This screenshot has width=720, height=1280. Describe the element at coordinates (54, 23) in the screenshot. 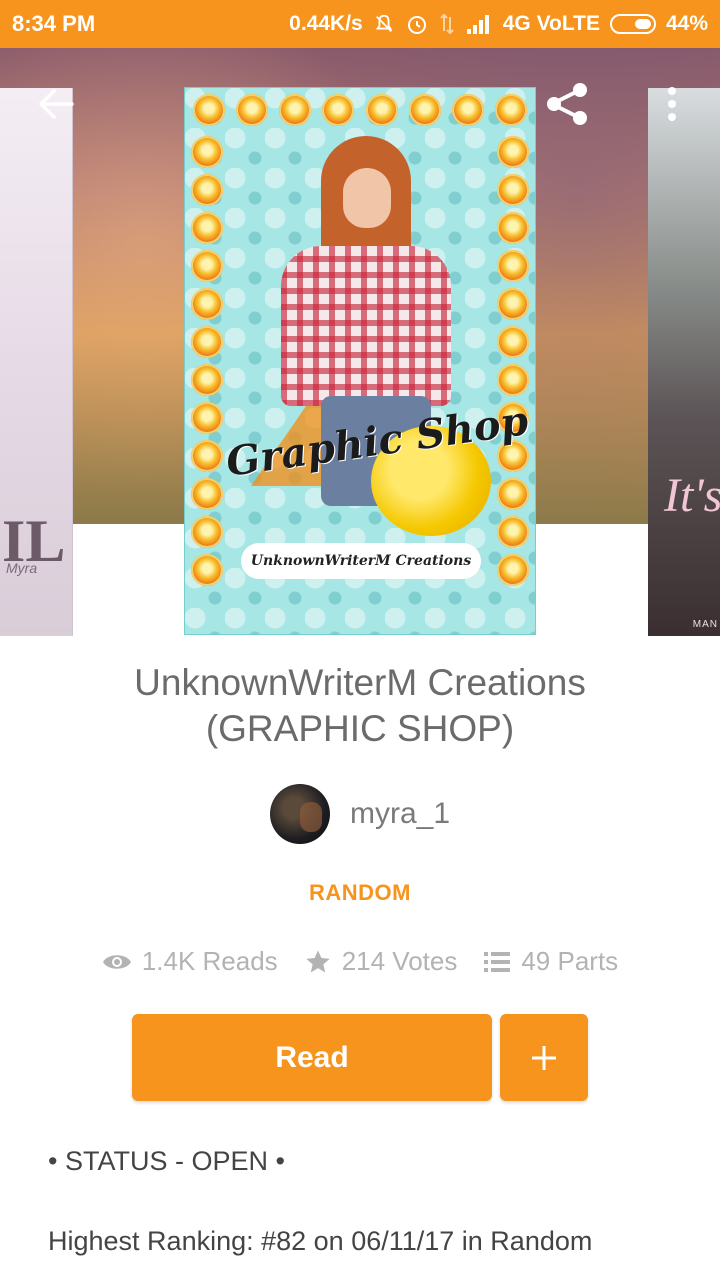

I see `status-time: 8:34 PM` at that location.